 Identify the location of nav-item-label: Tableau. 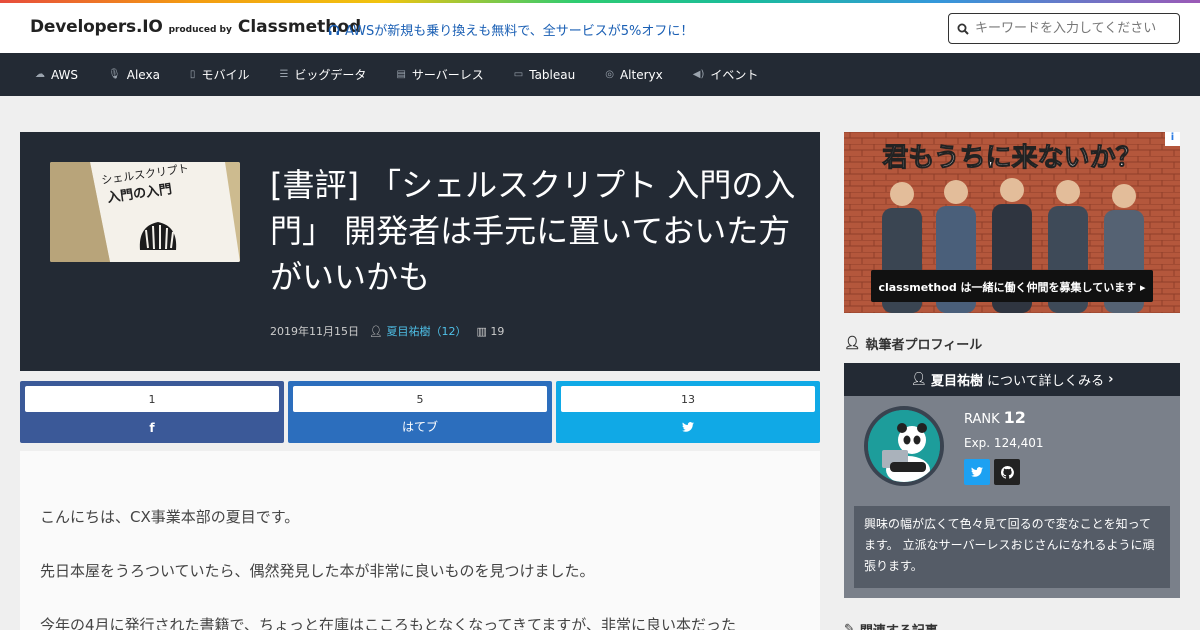
(552, 74).